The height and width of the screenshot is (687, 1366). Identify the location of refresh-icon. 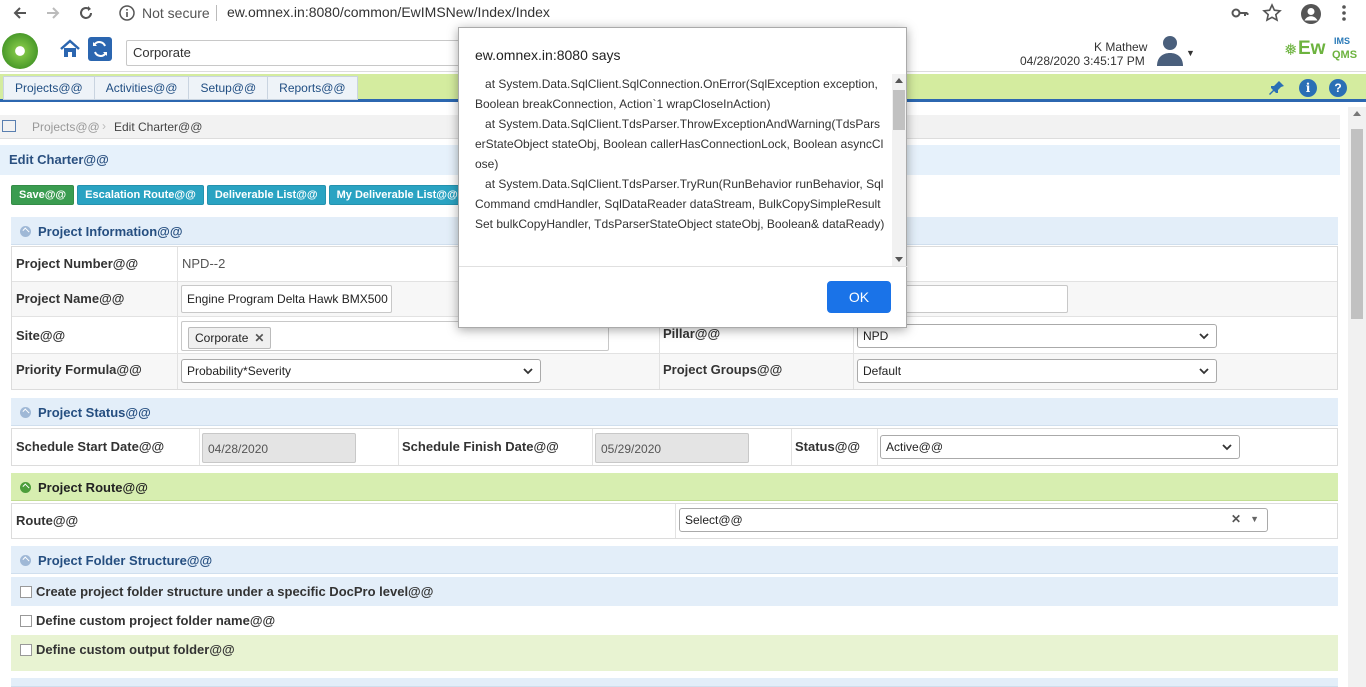
(100, 49).